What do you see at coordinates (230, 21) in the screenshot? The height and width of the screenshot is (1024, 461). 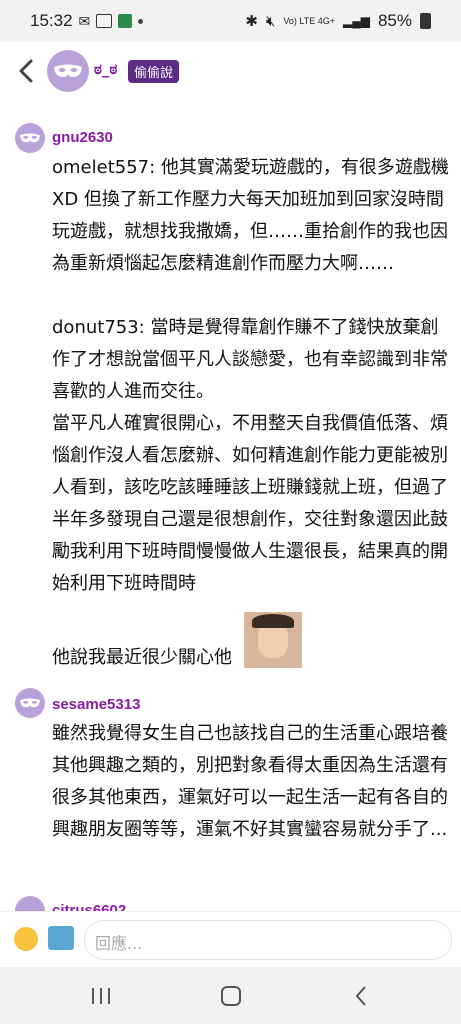 I see `status-bar: 15:32 ✉ ✱ 🔇︎ Vo) LTE 4G+ ▂▄▆ 85%` at bounding box center [230, 21].